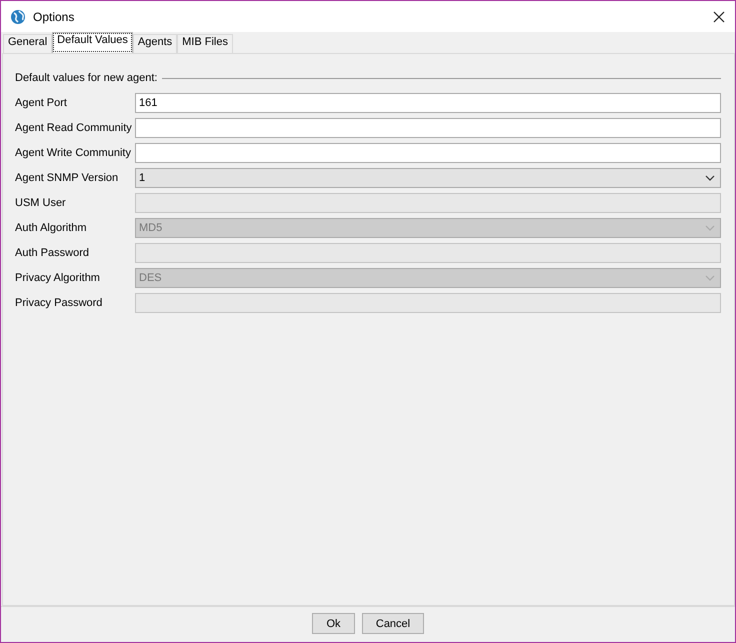 Image resolution: width=736 pixels, height=643 pixels. Describe the element at coordinates (27, 43) in the screenshot. I see `tab: General` at that location.